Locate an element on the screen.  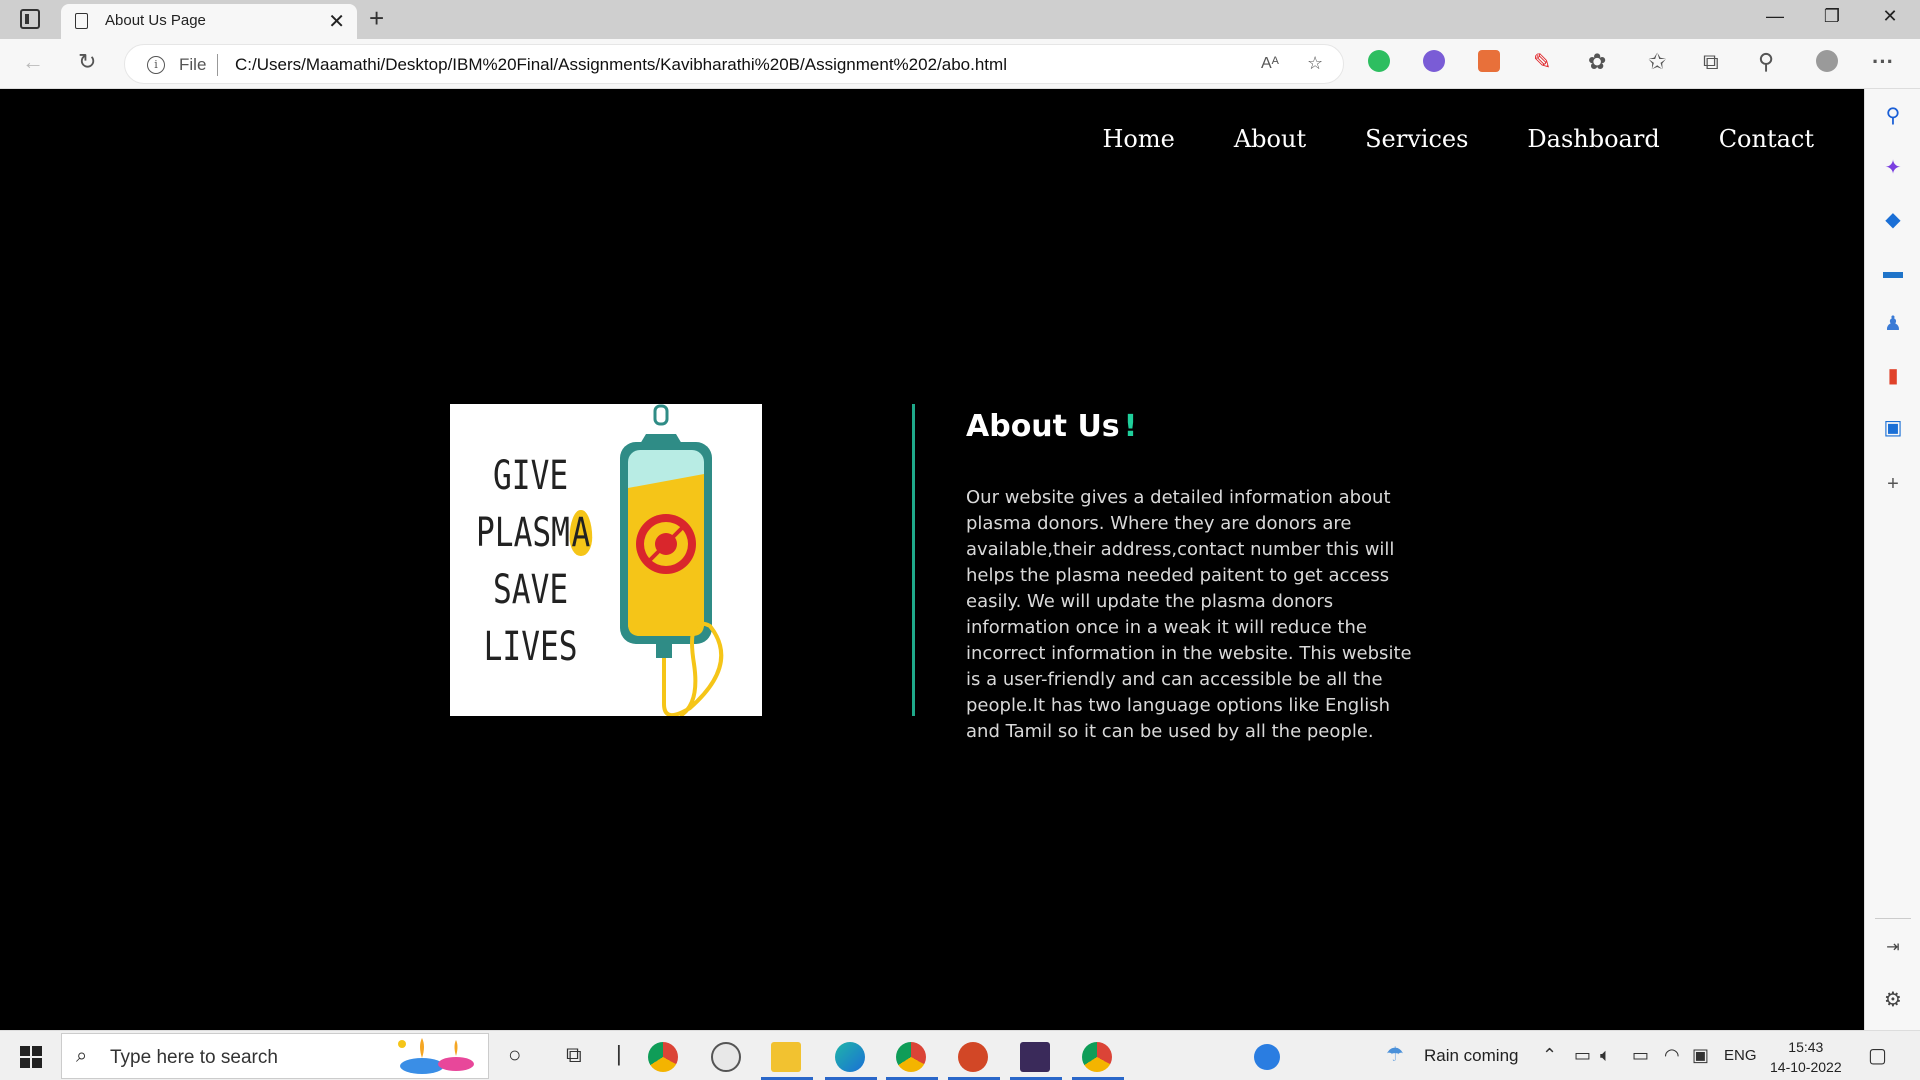
page-icon is located at coordinates (81, 21).